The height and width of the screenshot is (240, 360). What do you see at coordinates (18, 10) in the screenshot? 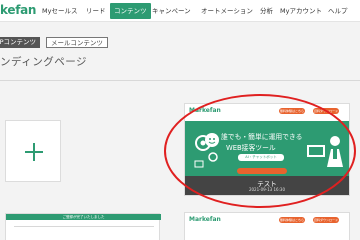
I see `app-logo: kefan` at bounding box center [18, 10].